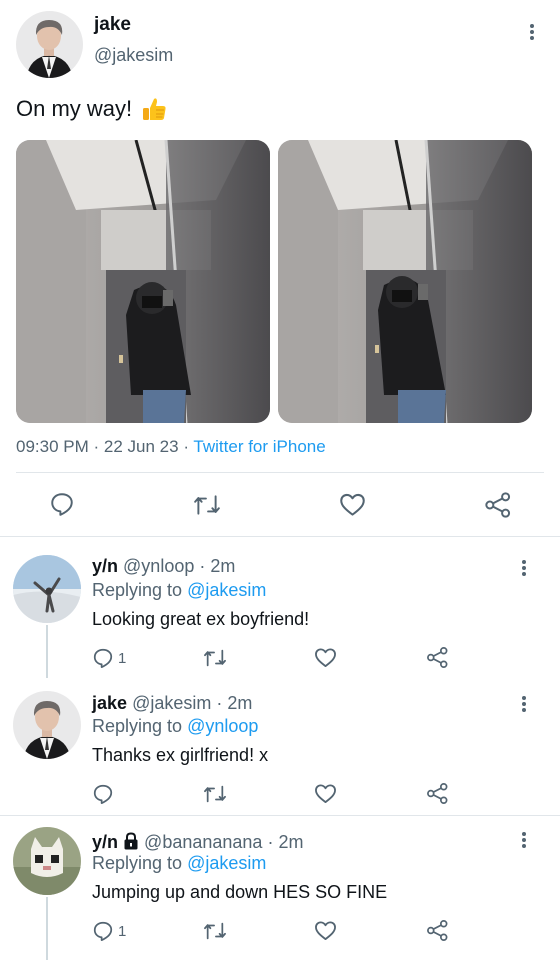 The height and width of the screenshot is (960, 560). I want to click on reply-header: y/n @ynloop · 2m, so click(163, 566).